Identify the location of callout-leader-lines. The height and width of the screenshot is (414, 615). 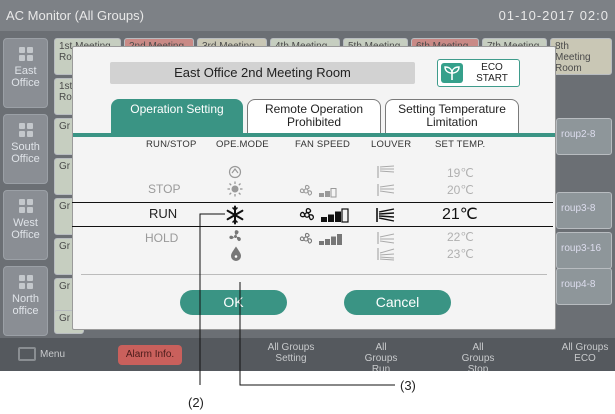
(297, 299).